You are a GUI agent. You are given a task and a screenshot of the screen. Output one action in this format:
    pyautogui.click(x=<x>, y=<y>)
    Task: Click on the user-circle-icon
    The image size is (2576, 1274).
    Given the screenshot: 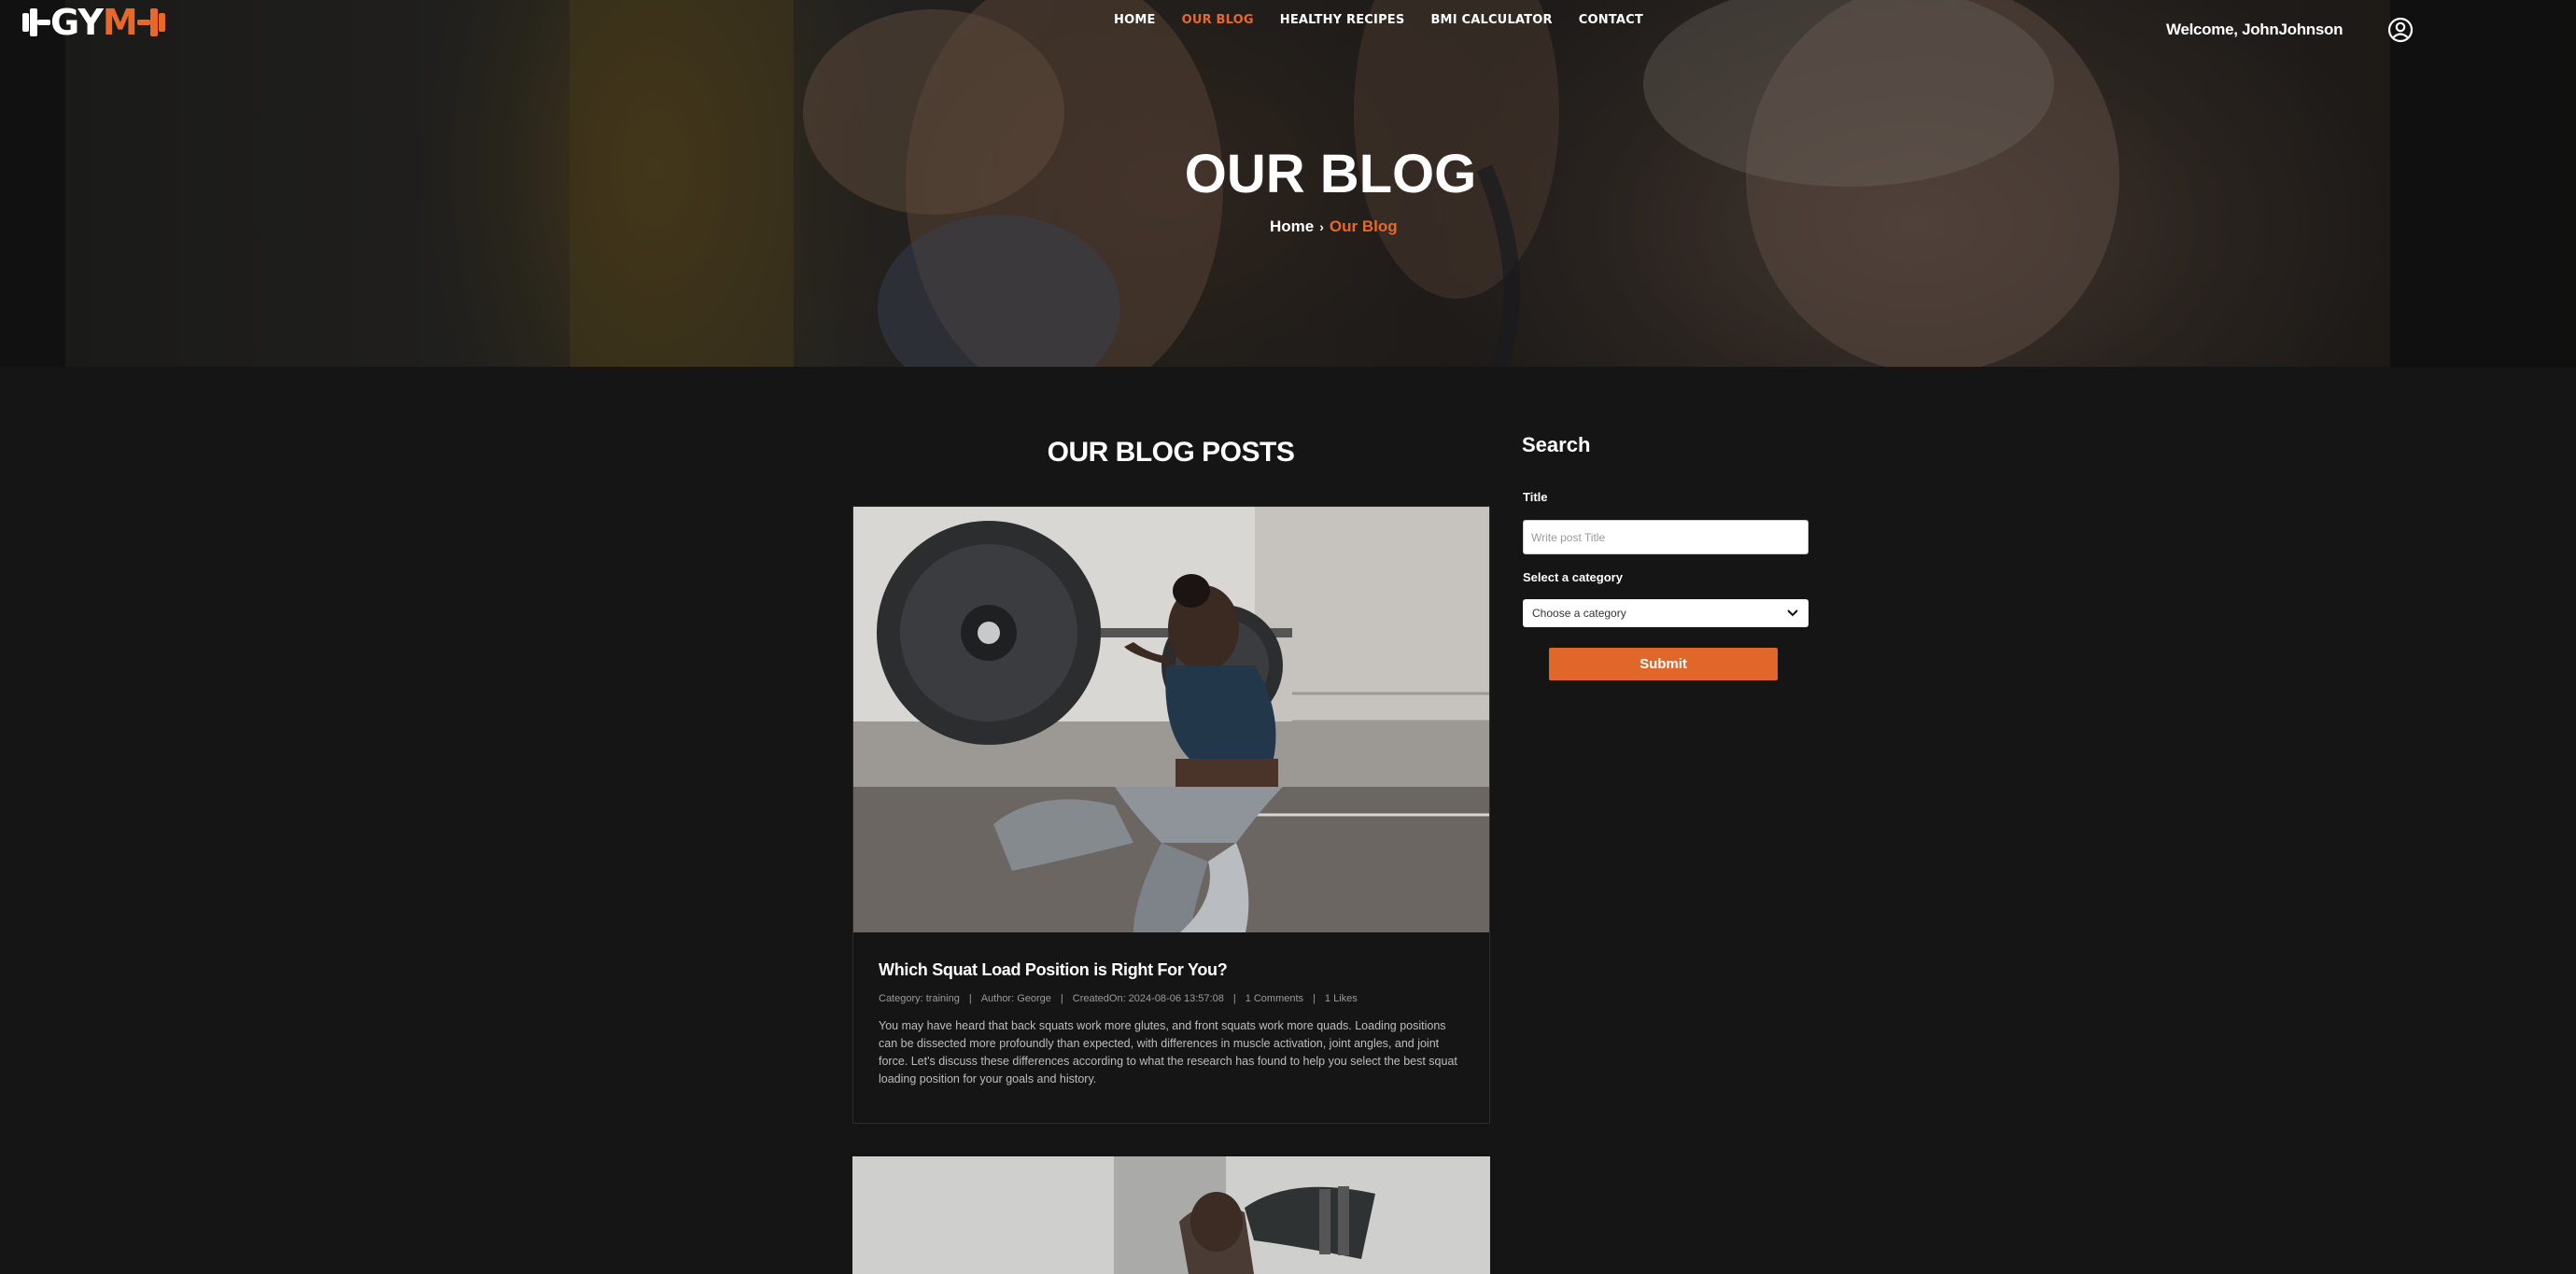 What is the action you would take?
    pyautogui.click(x=2401, y=30)
    